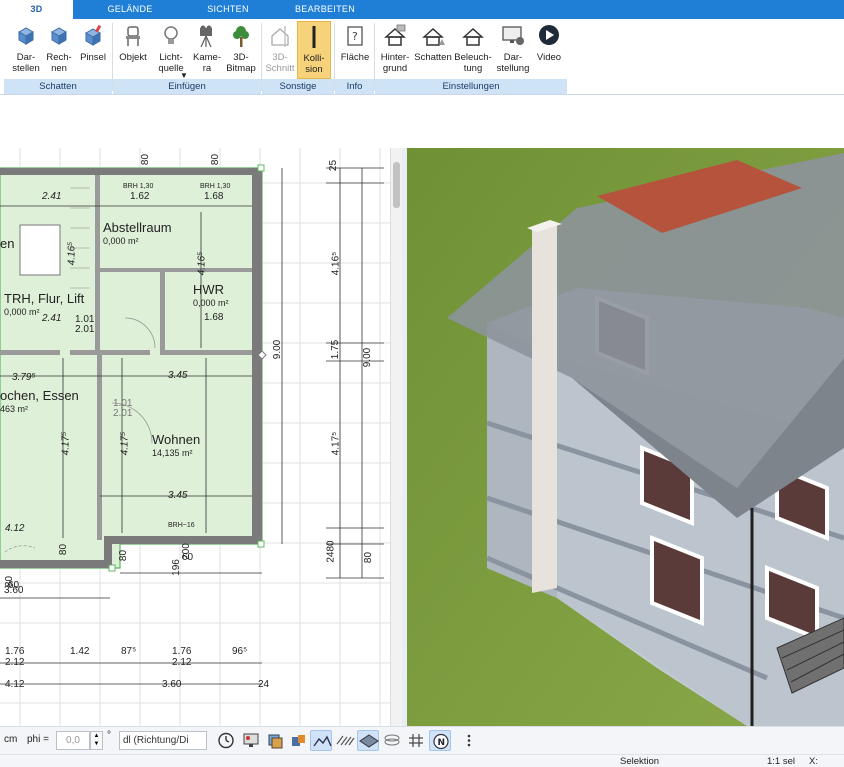 The width and height of the screenshot is (844, 767). Describe the element at coordinates (280, 36) in the screenshot. I see `house-section-icon` at that location.